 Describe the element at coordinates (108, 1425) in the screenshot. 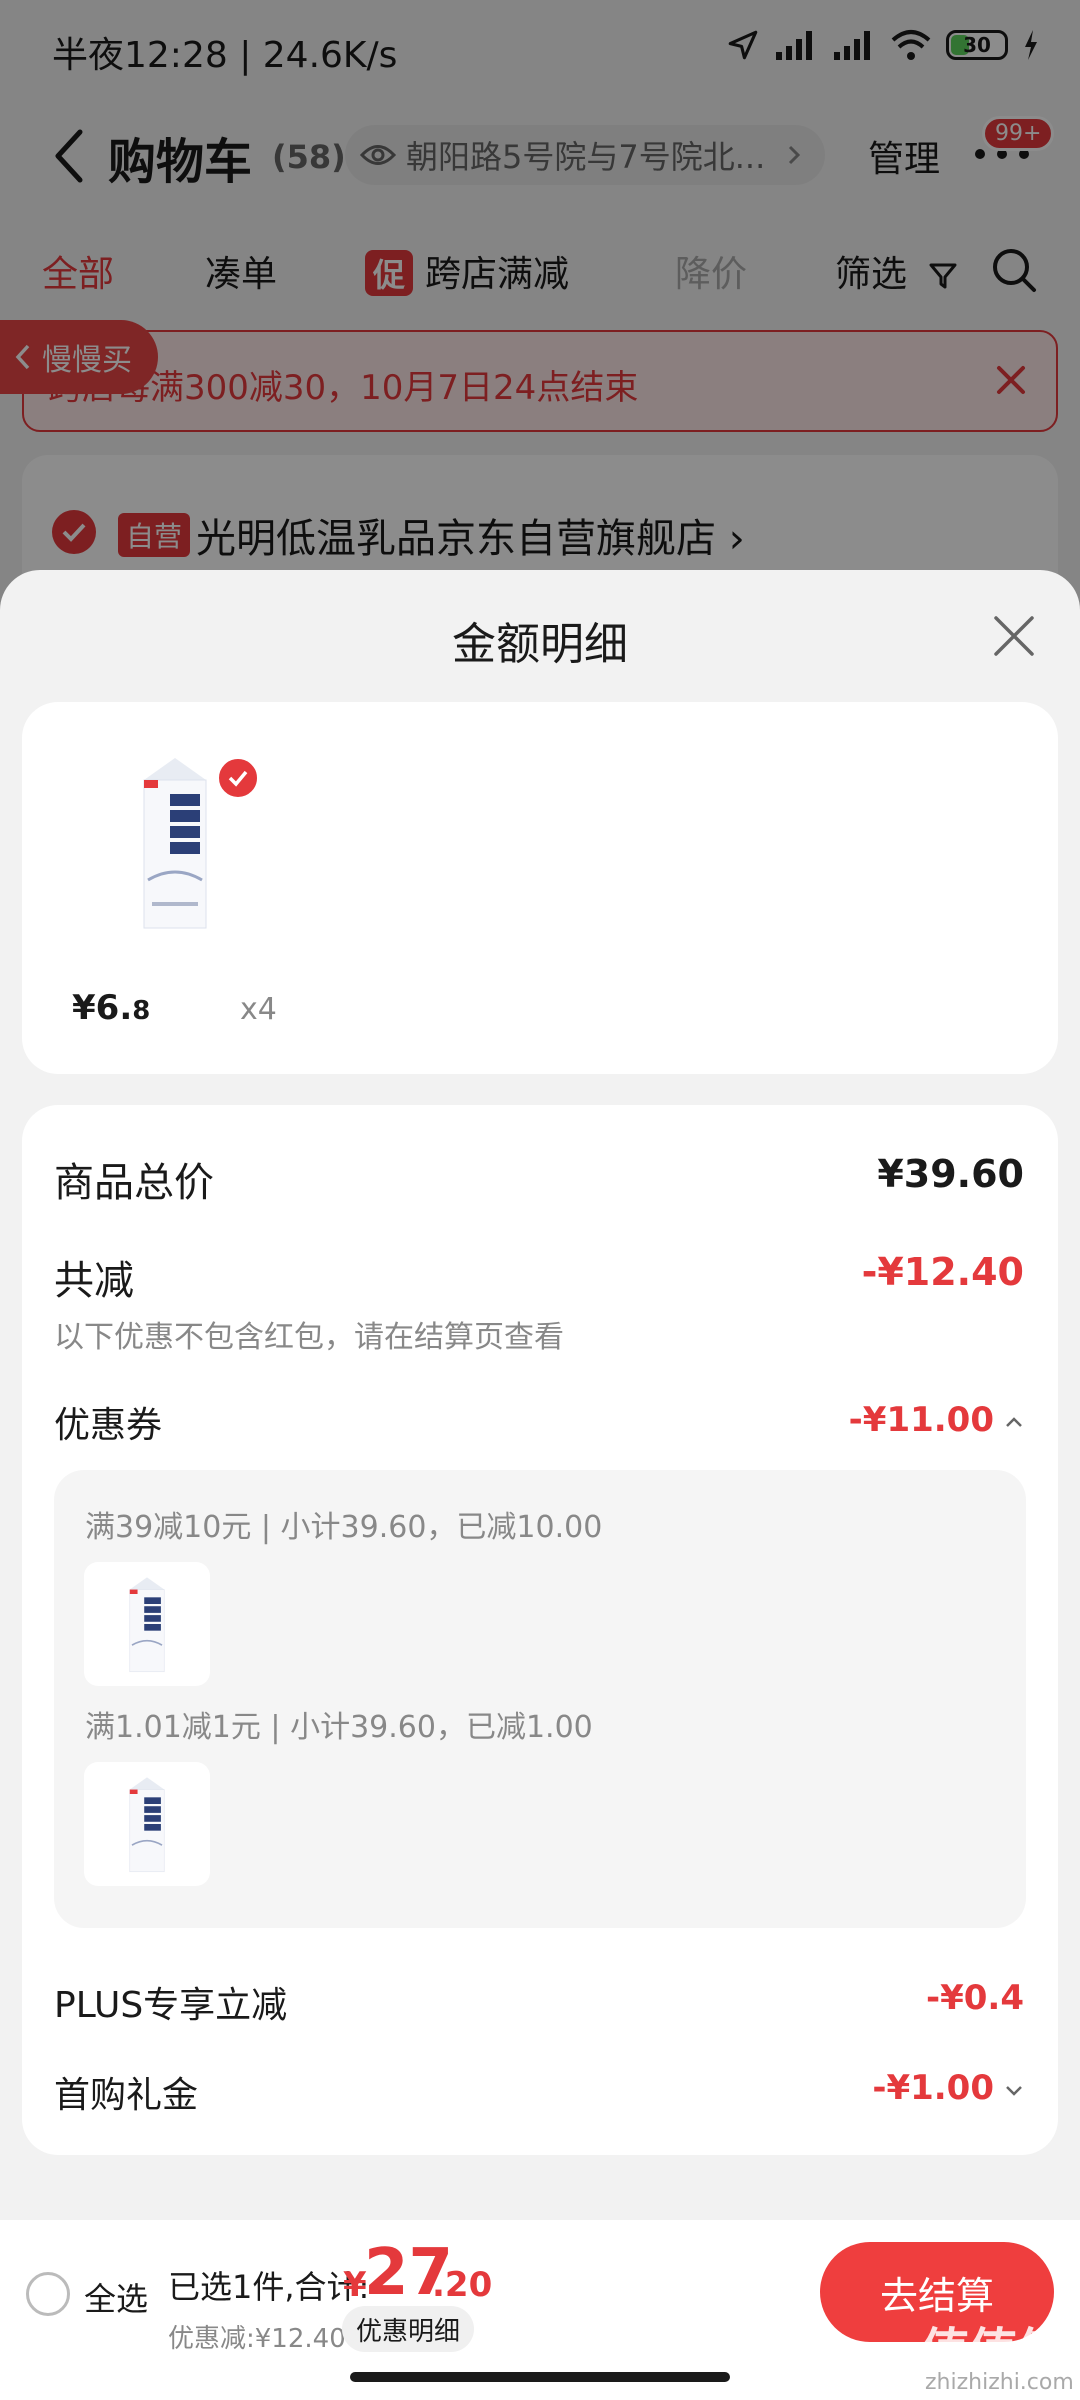

I see `coupon-label: 优惠券` at that location.